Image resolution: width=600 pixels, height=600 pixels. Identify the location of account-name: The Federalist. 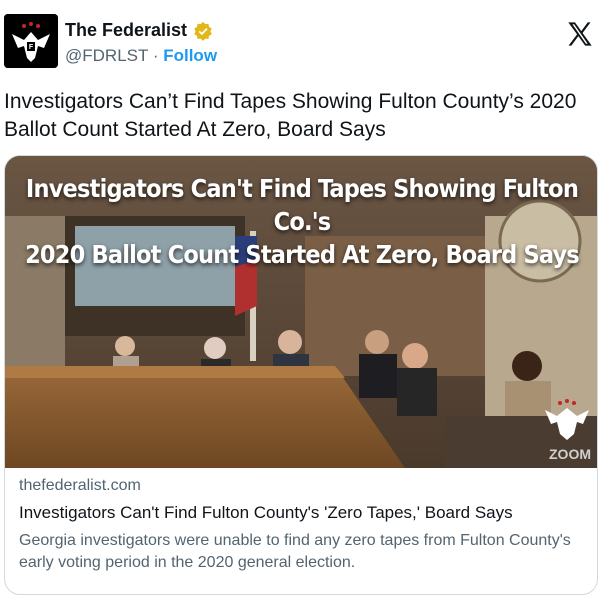
(126, 30).